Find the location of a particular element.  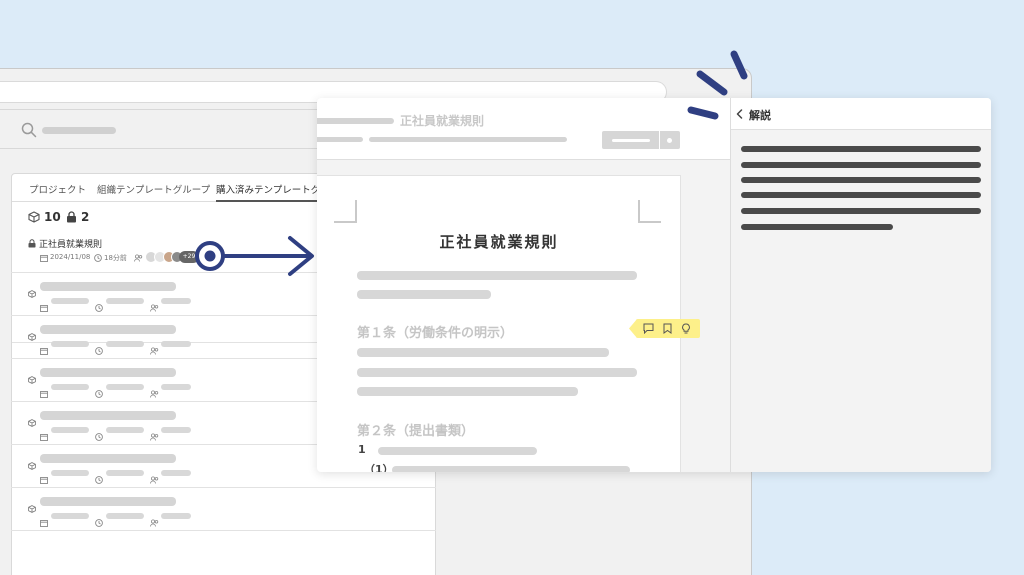

template-count: 10 is located at coordinates (44, 217).